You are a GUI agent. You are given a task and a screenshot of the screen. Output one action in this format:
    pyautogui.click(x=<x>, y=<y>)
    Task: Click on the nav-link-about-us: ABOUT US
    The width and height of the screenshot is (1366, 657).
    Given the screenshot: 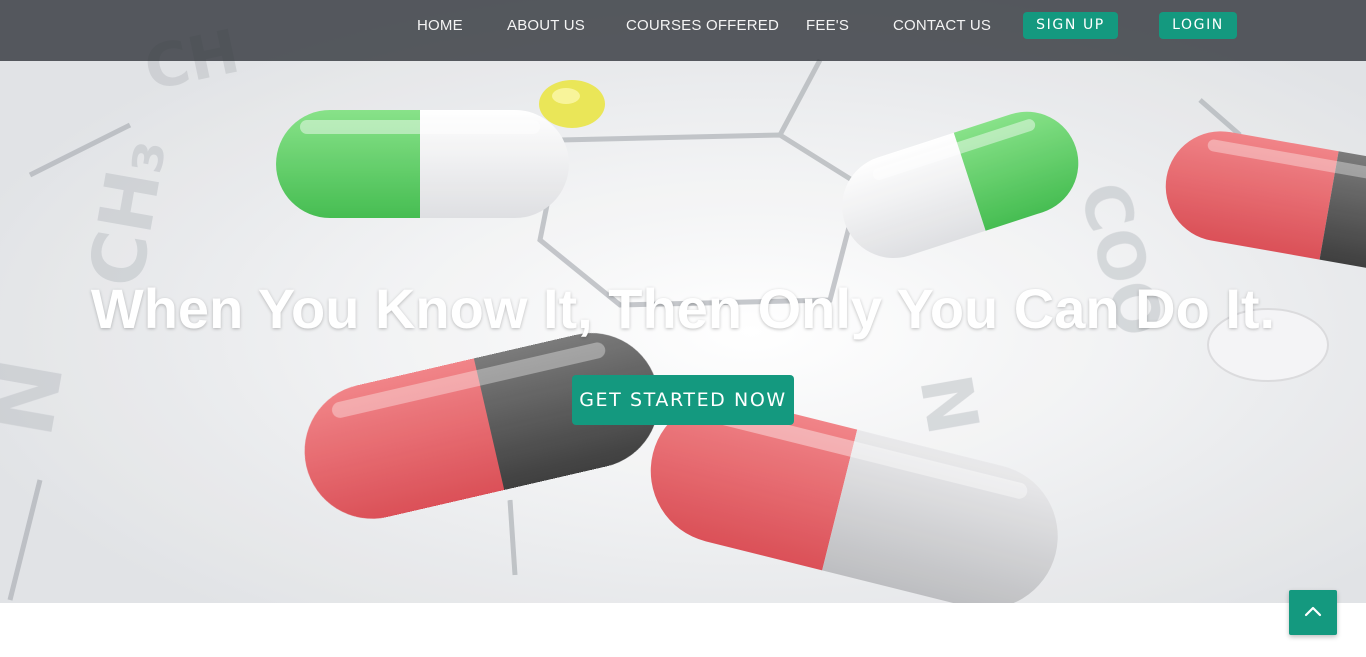 What is the action you would take?
    pyautogui.click(x=546, y=26)
    